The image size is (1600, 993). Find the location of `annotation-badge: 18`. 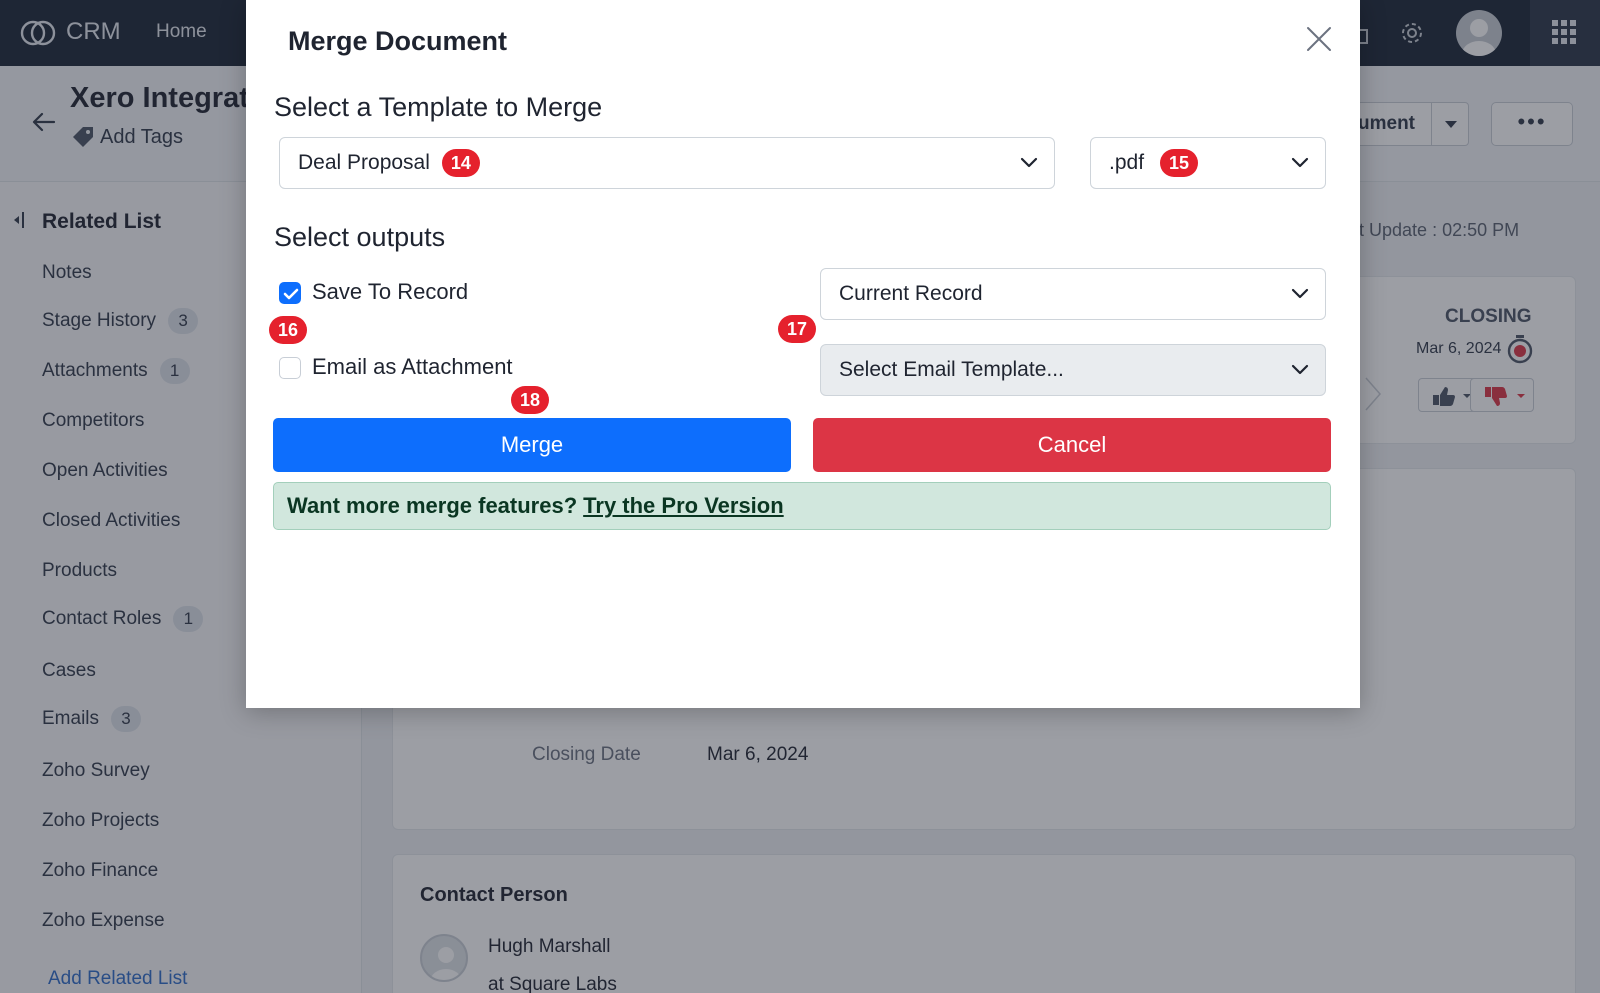

annotation-badge: 18 is located at coordinates (530, 400).